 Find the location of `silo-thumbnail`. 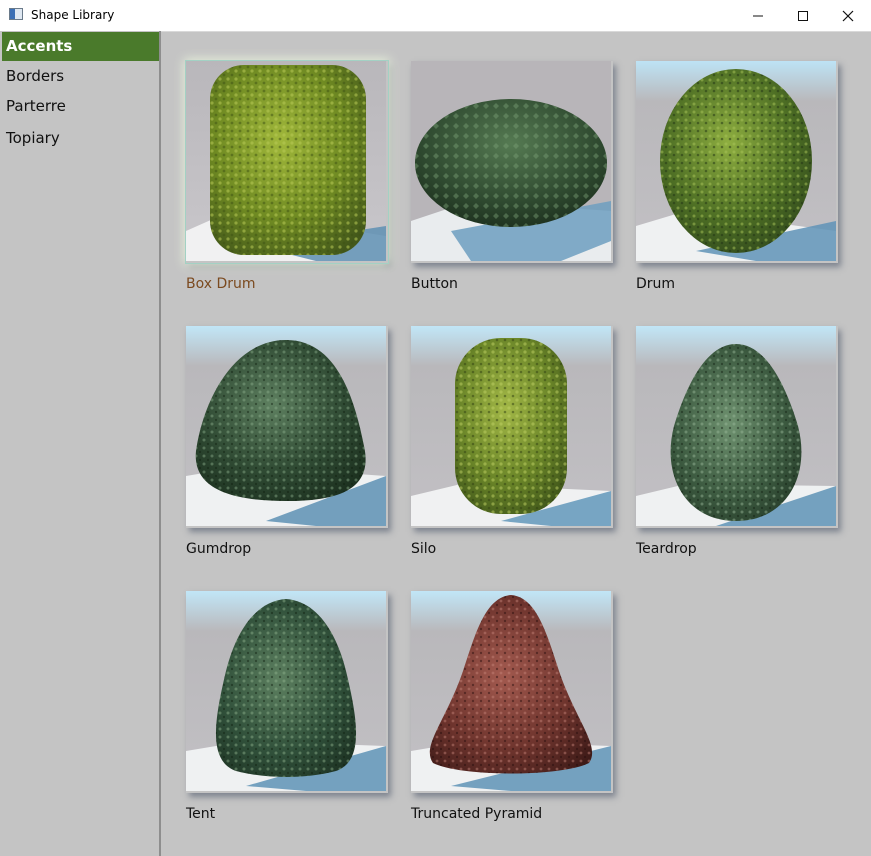

silo-thumbnail is located at coordinates (511, 426).